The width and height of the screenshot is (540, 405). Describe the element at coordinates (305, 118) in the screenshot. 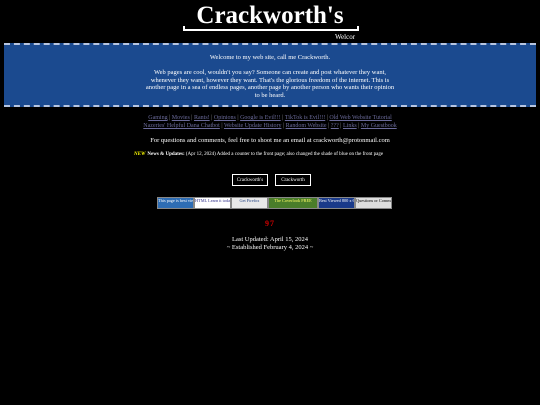

I see `nav-link-tiktok-evil: TikTok is Evil!!!` at that location.